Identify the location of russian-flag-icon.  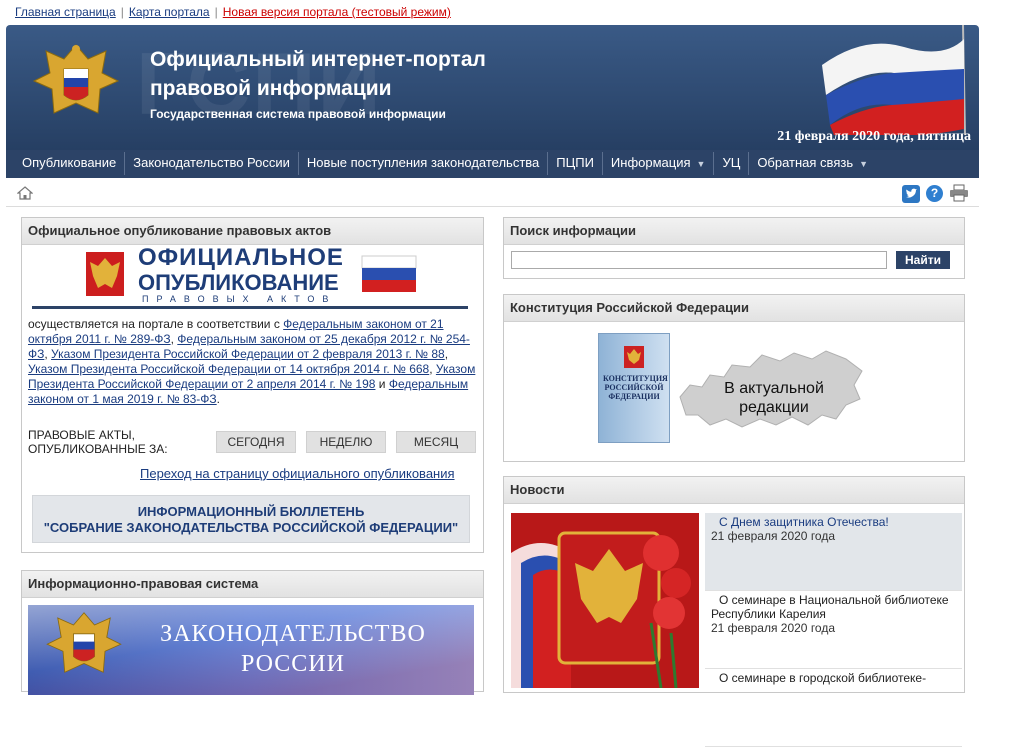
(894, 80).